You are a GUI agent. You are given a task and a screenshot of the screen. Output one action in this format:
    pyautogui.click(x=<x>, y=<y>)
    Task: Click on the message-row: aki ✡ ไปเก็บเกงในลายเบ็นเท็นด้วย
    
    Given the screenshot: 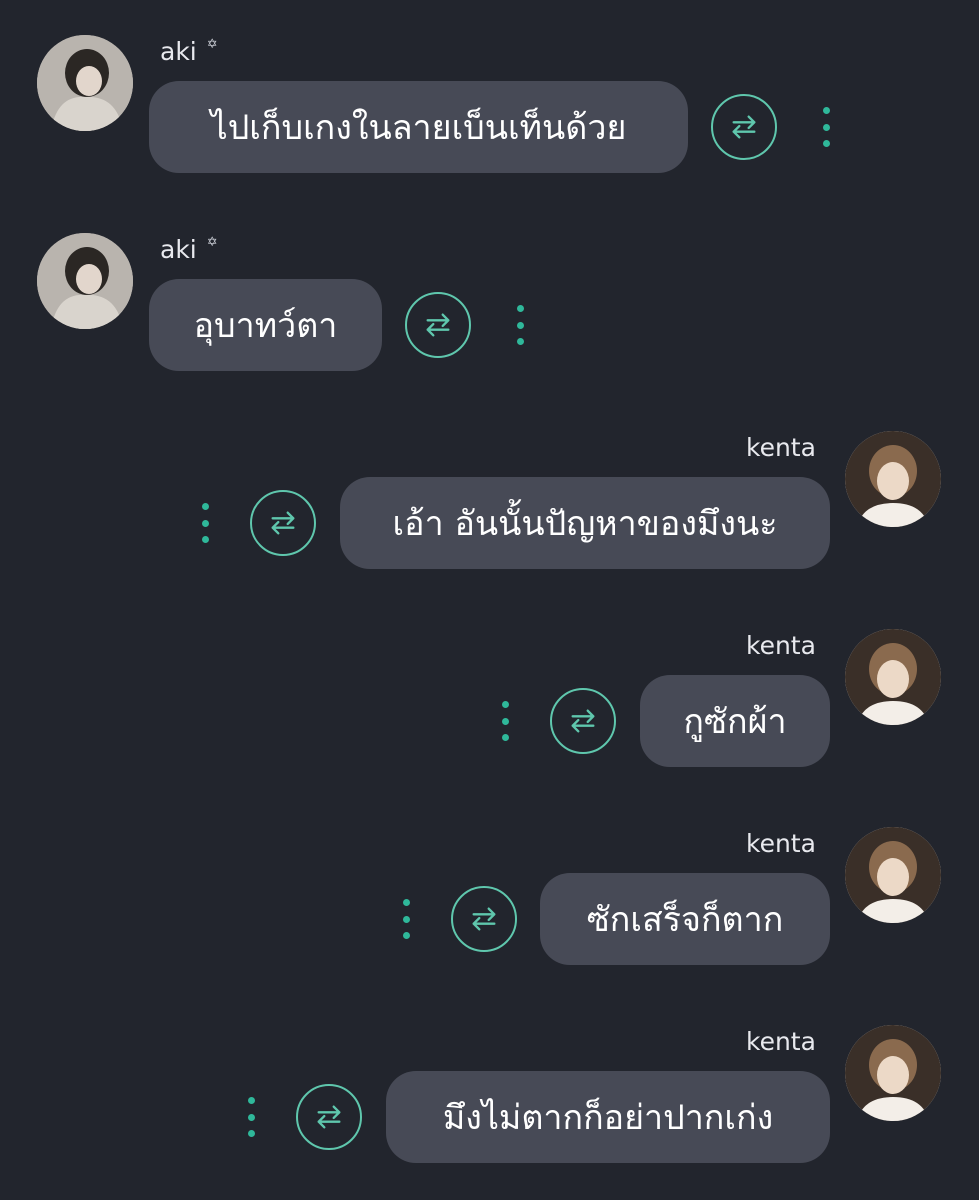 What is the action you would take?
    pyautogui.click(x=489, y=120)
    